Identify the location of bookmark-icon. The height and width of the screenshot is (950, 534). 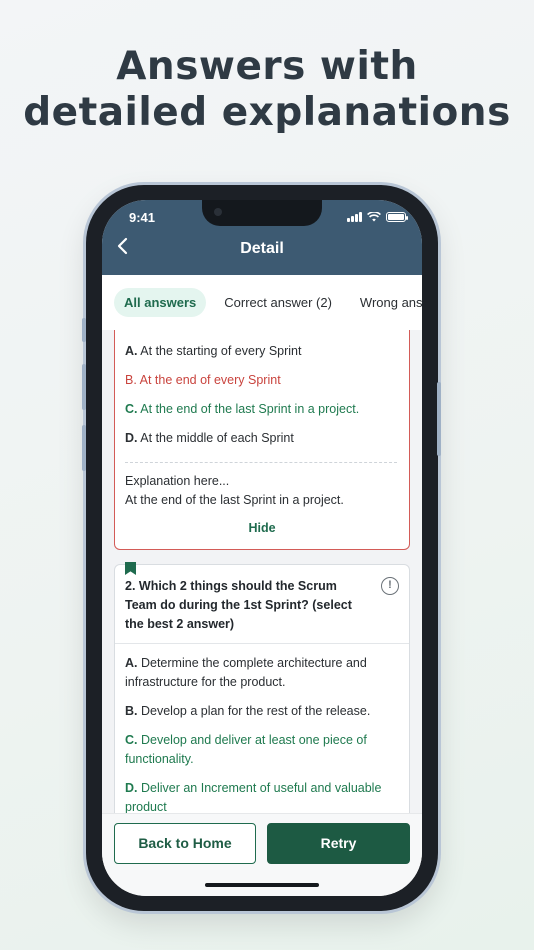
(130, 568).